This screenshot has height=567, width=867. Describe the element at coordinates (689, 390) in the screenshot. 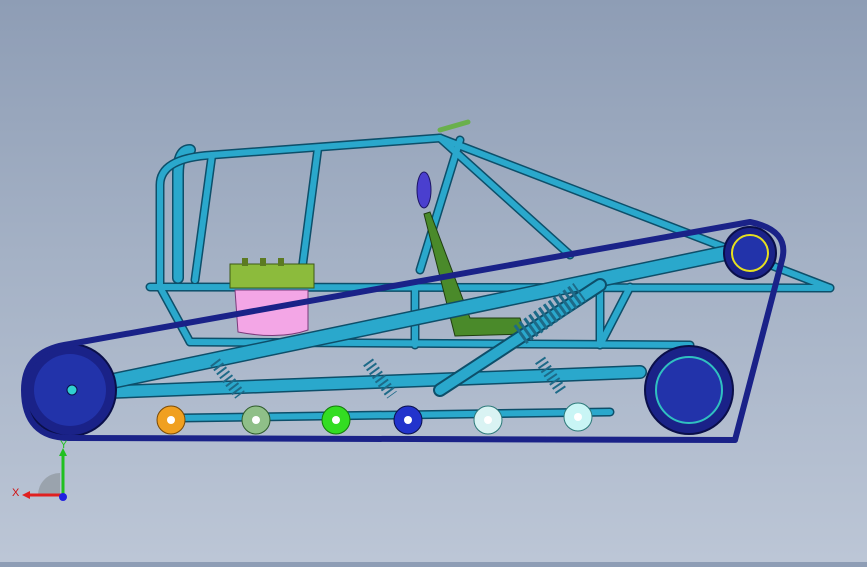

I see `drive-sprocket` at that location.